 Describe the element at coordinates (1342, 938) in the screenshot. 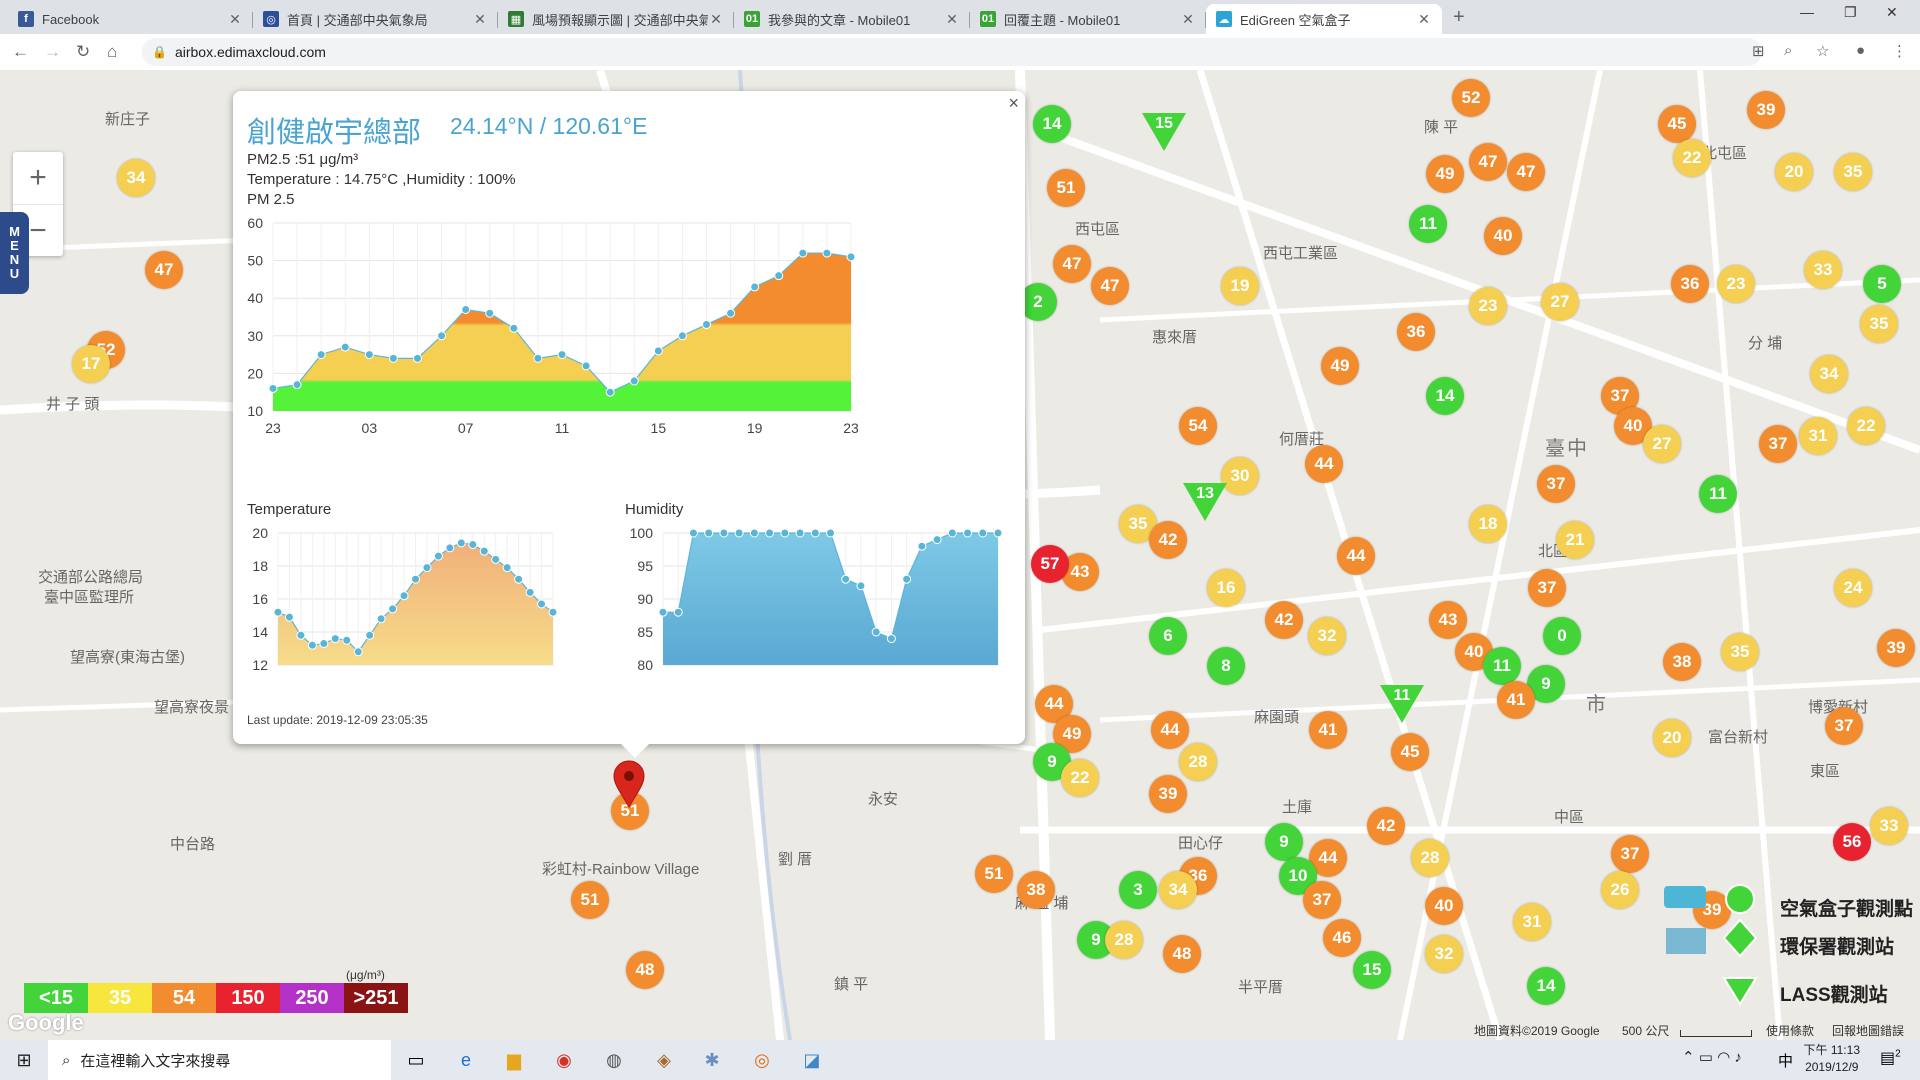

I see `pm25-station-marker: 46` at that location.